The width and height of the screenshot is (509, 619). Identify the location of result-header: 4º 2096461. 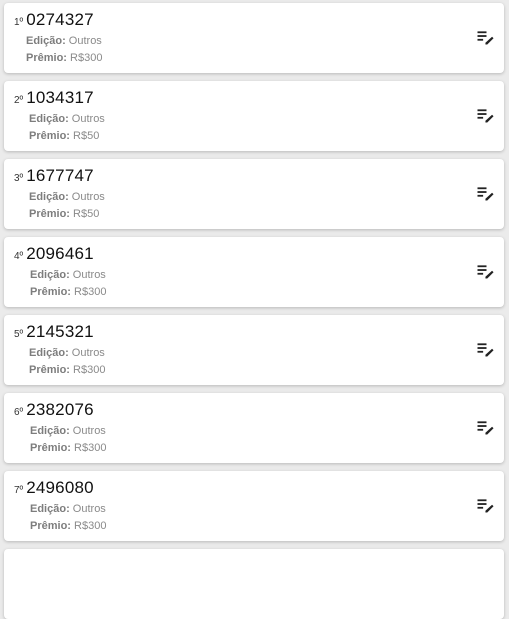
(54, 254).